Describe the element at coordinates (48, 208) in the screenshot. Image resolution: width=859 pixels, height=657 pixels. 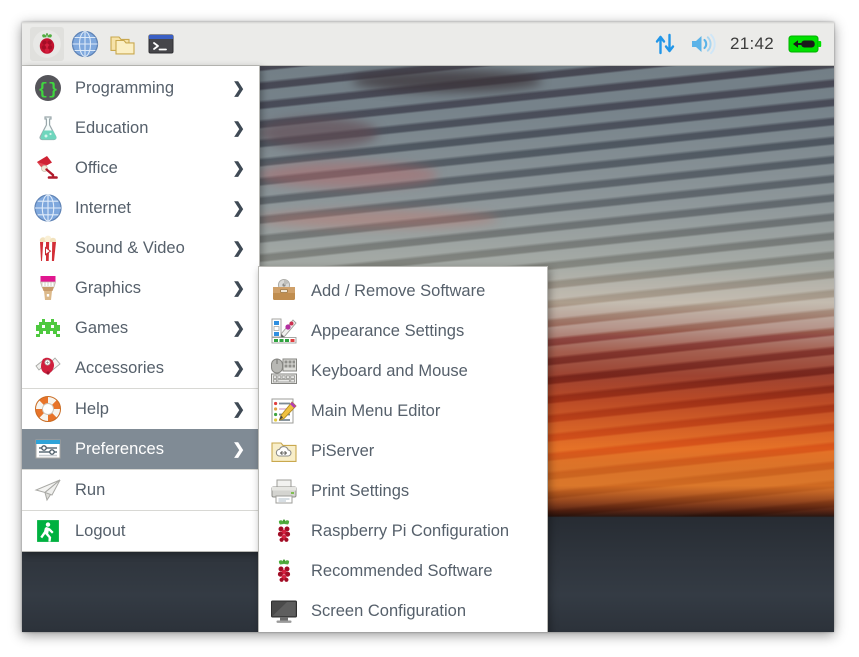
I see `globe-icon` at that location.